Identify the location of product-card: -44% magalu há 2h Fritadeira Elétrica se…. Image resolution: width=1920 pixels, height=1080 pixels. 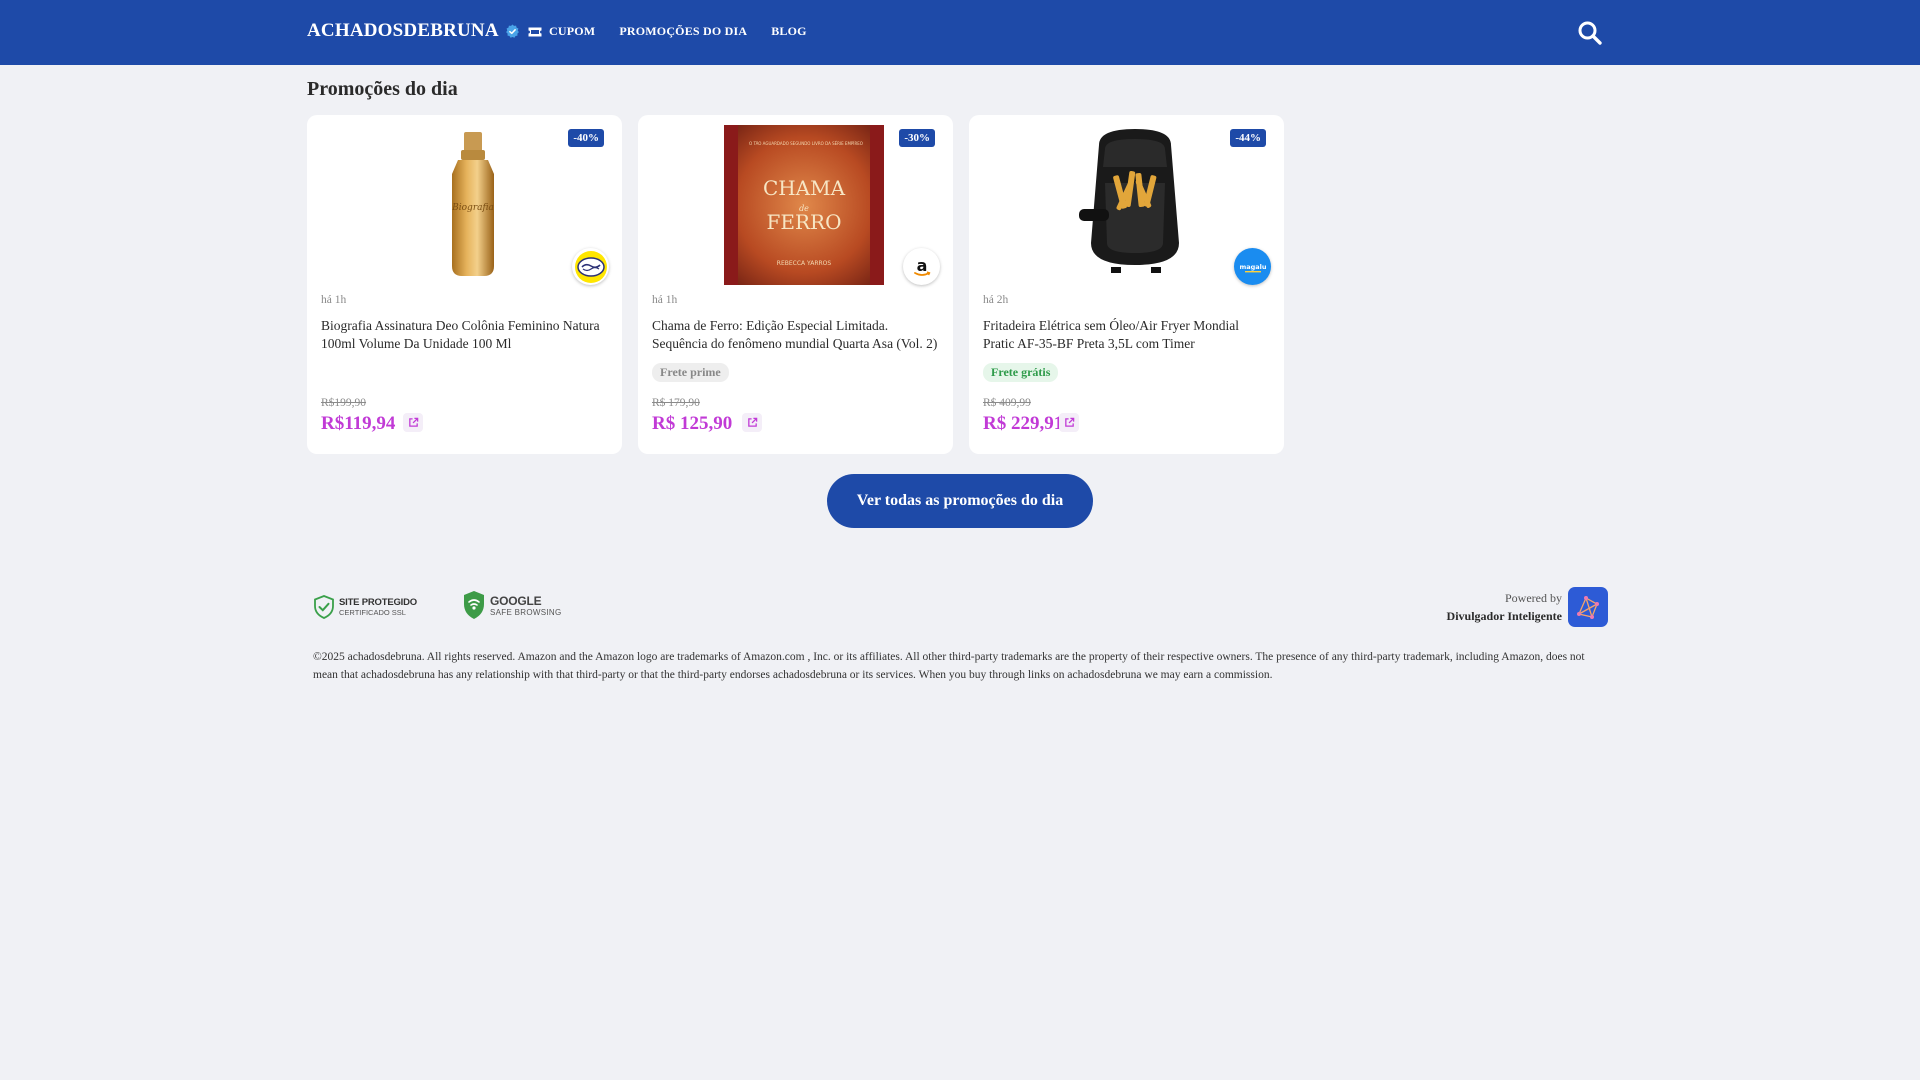
(1126, 284).